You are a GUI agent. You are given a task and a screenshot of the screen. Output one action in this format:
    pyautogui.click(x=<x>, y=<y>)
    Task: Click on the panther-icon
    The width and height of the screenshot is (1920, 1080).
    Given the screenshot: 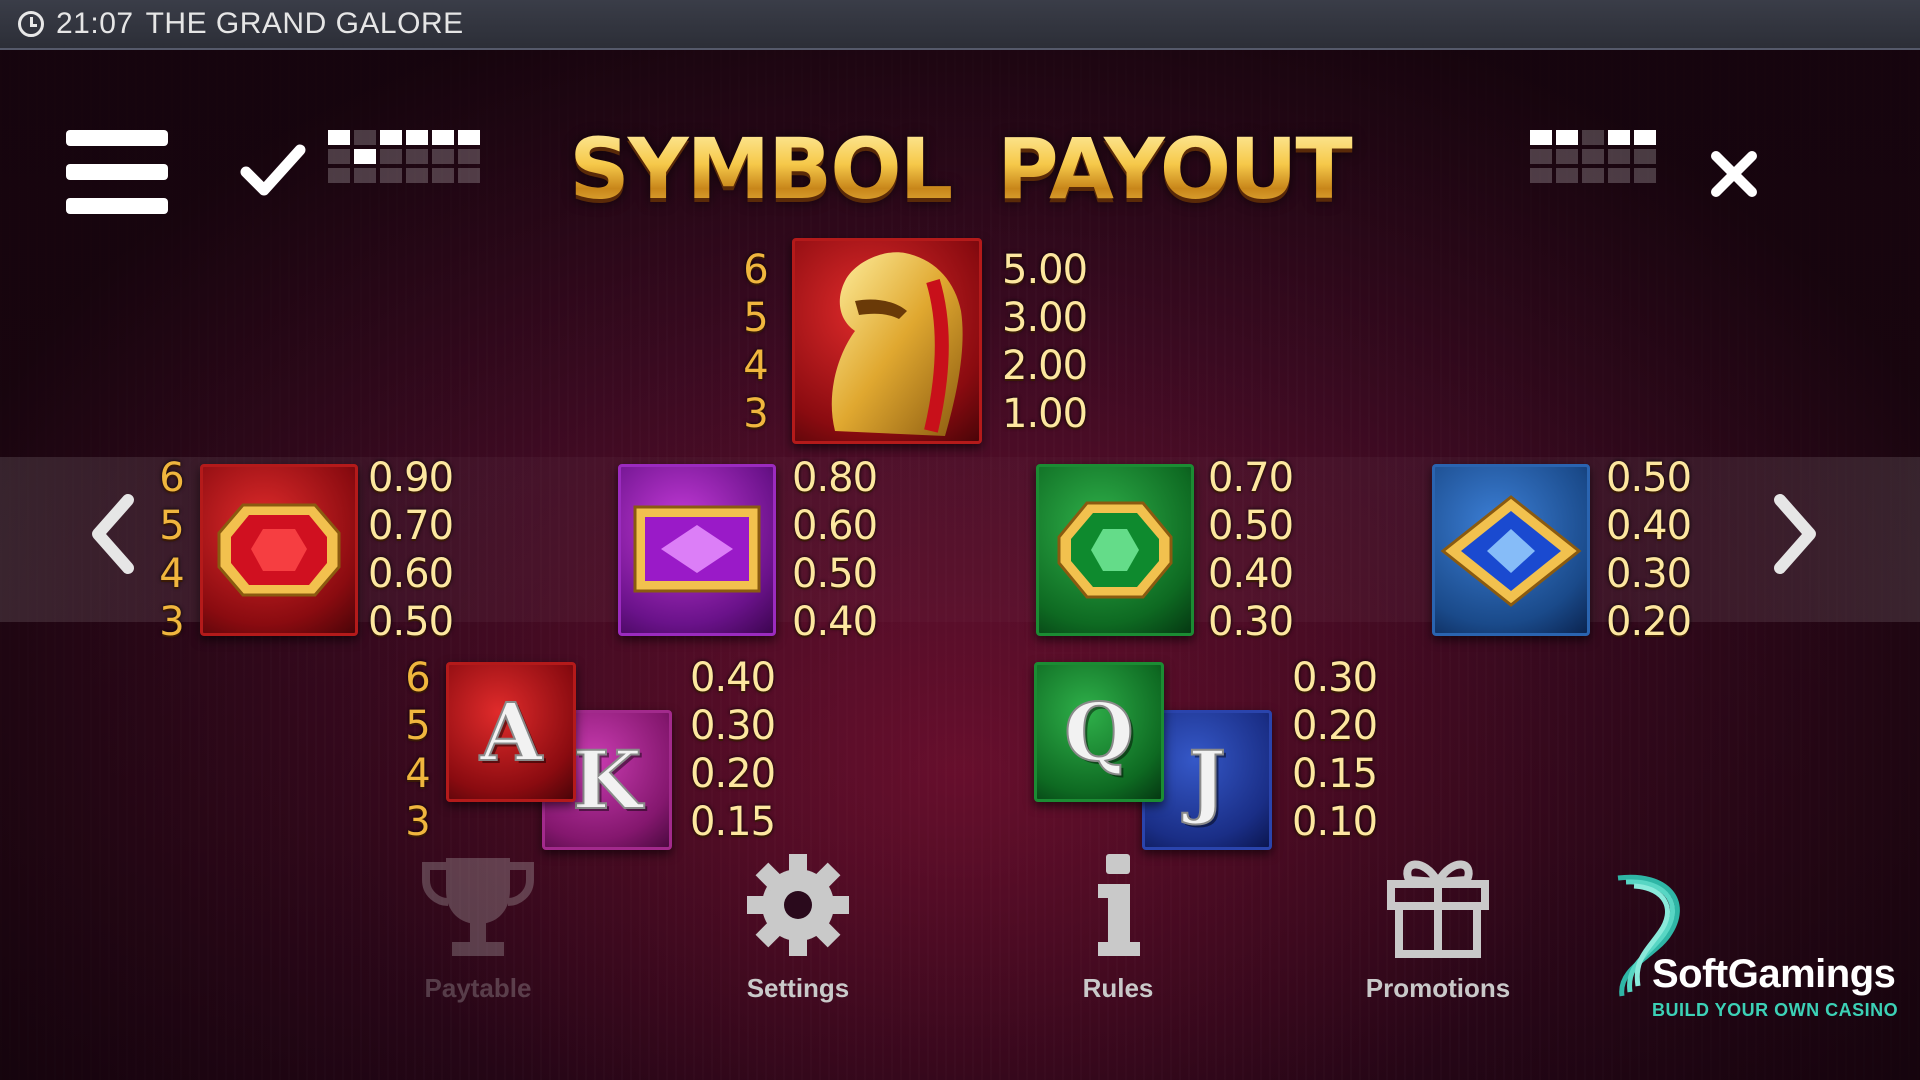 What is the action you would take?
    pyautogui.click(x=897, y=344)
    